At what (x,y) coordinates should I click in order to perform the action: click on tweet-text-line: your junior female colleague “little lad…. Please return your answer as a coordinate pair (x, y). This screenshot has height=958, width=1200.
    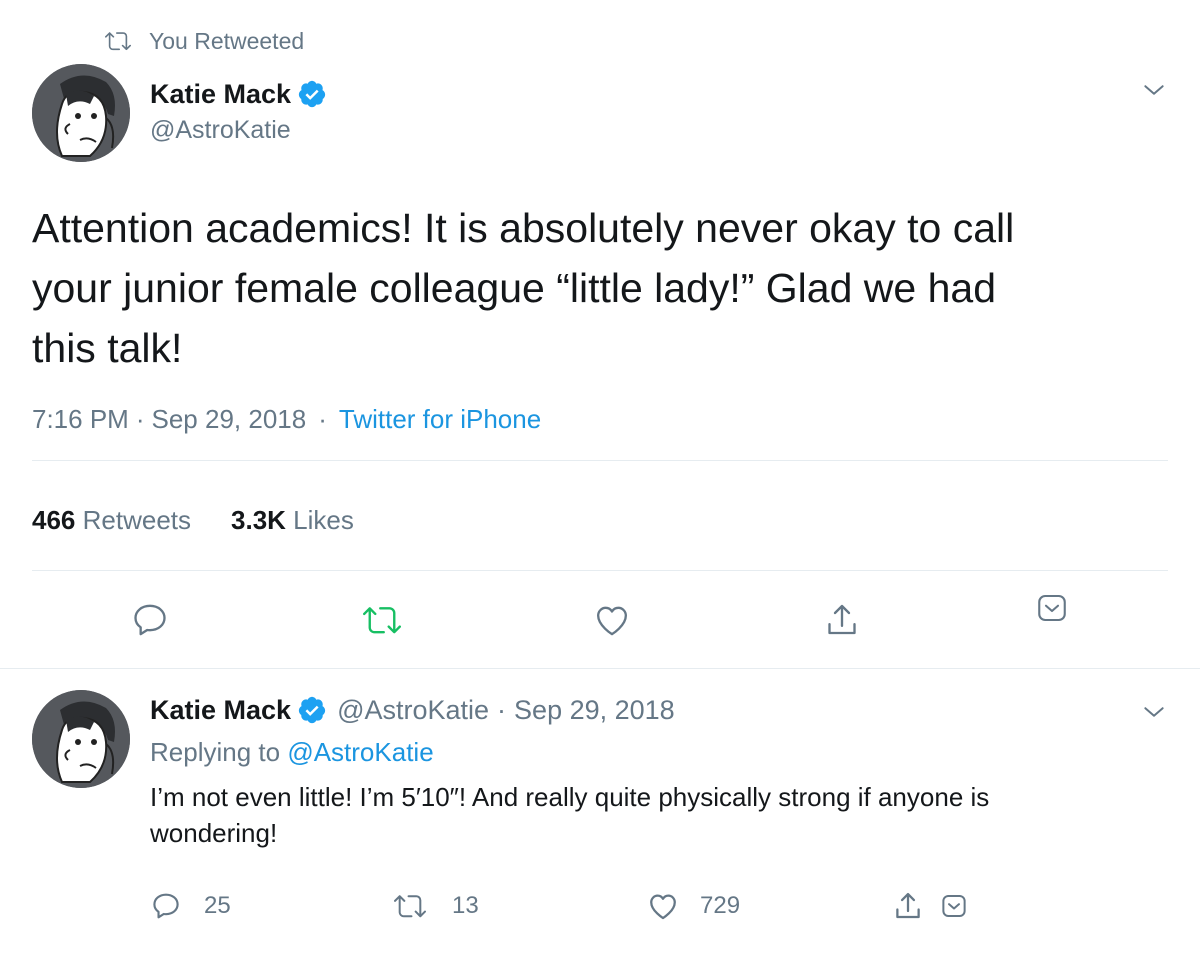
    Looking at the image, I should click on (514, 288).